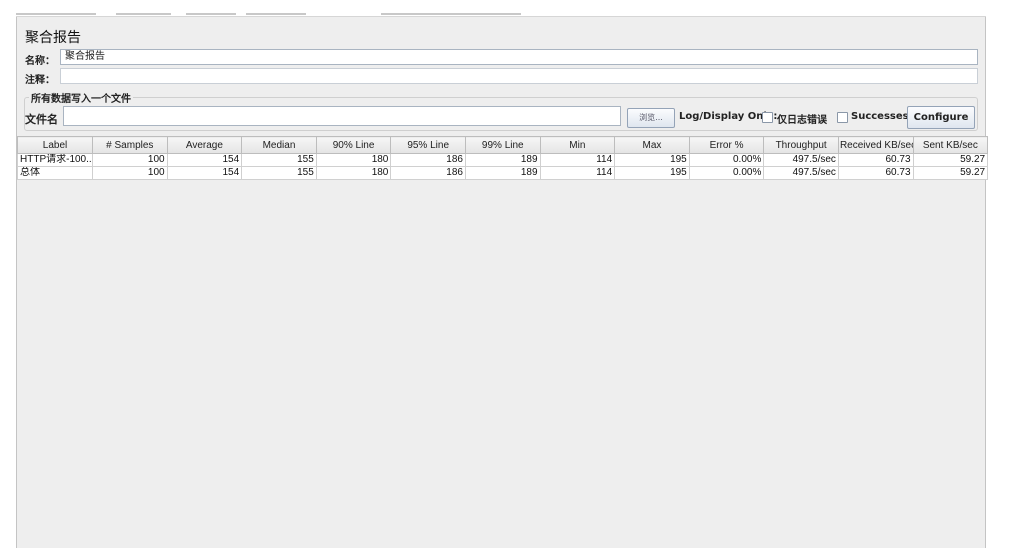 The height and width of the screenshot is (548, 1009). I want to click on name-label: 名称：, so click(40, 61).